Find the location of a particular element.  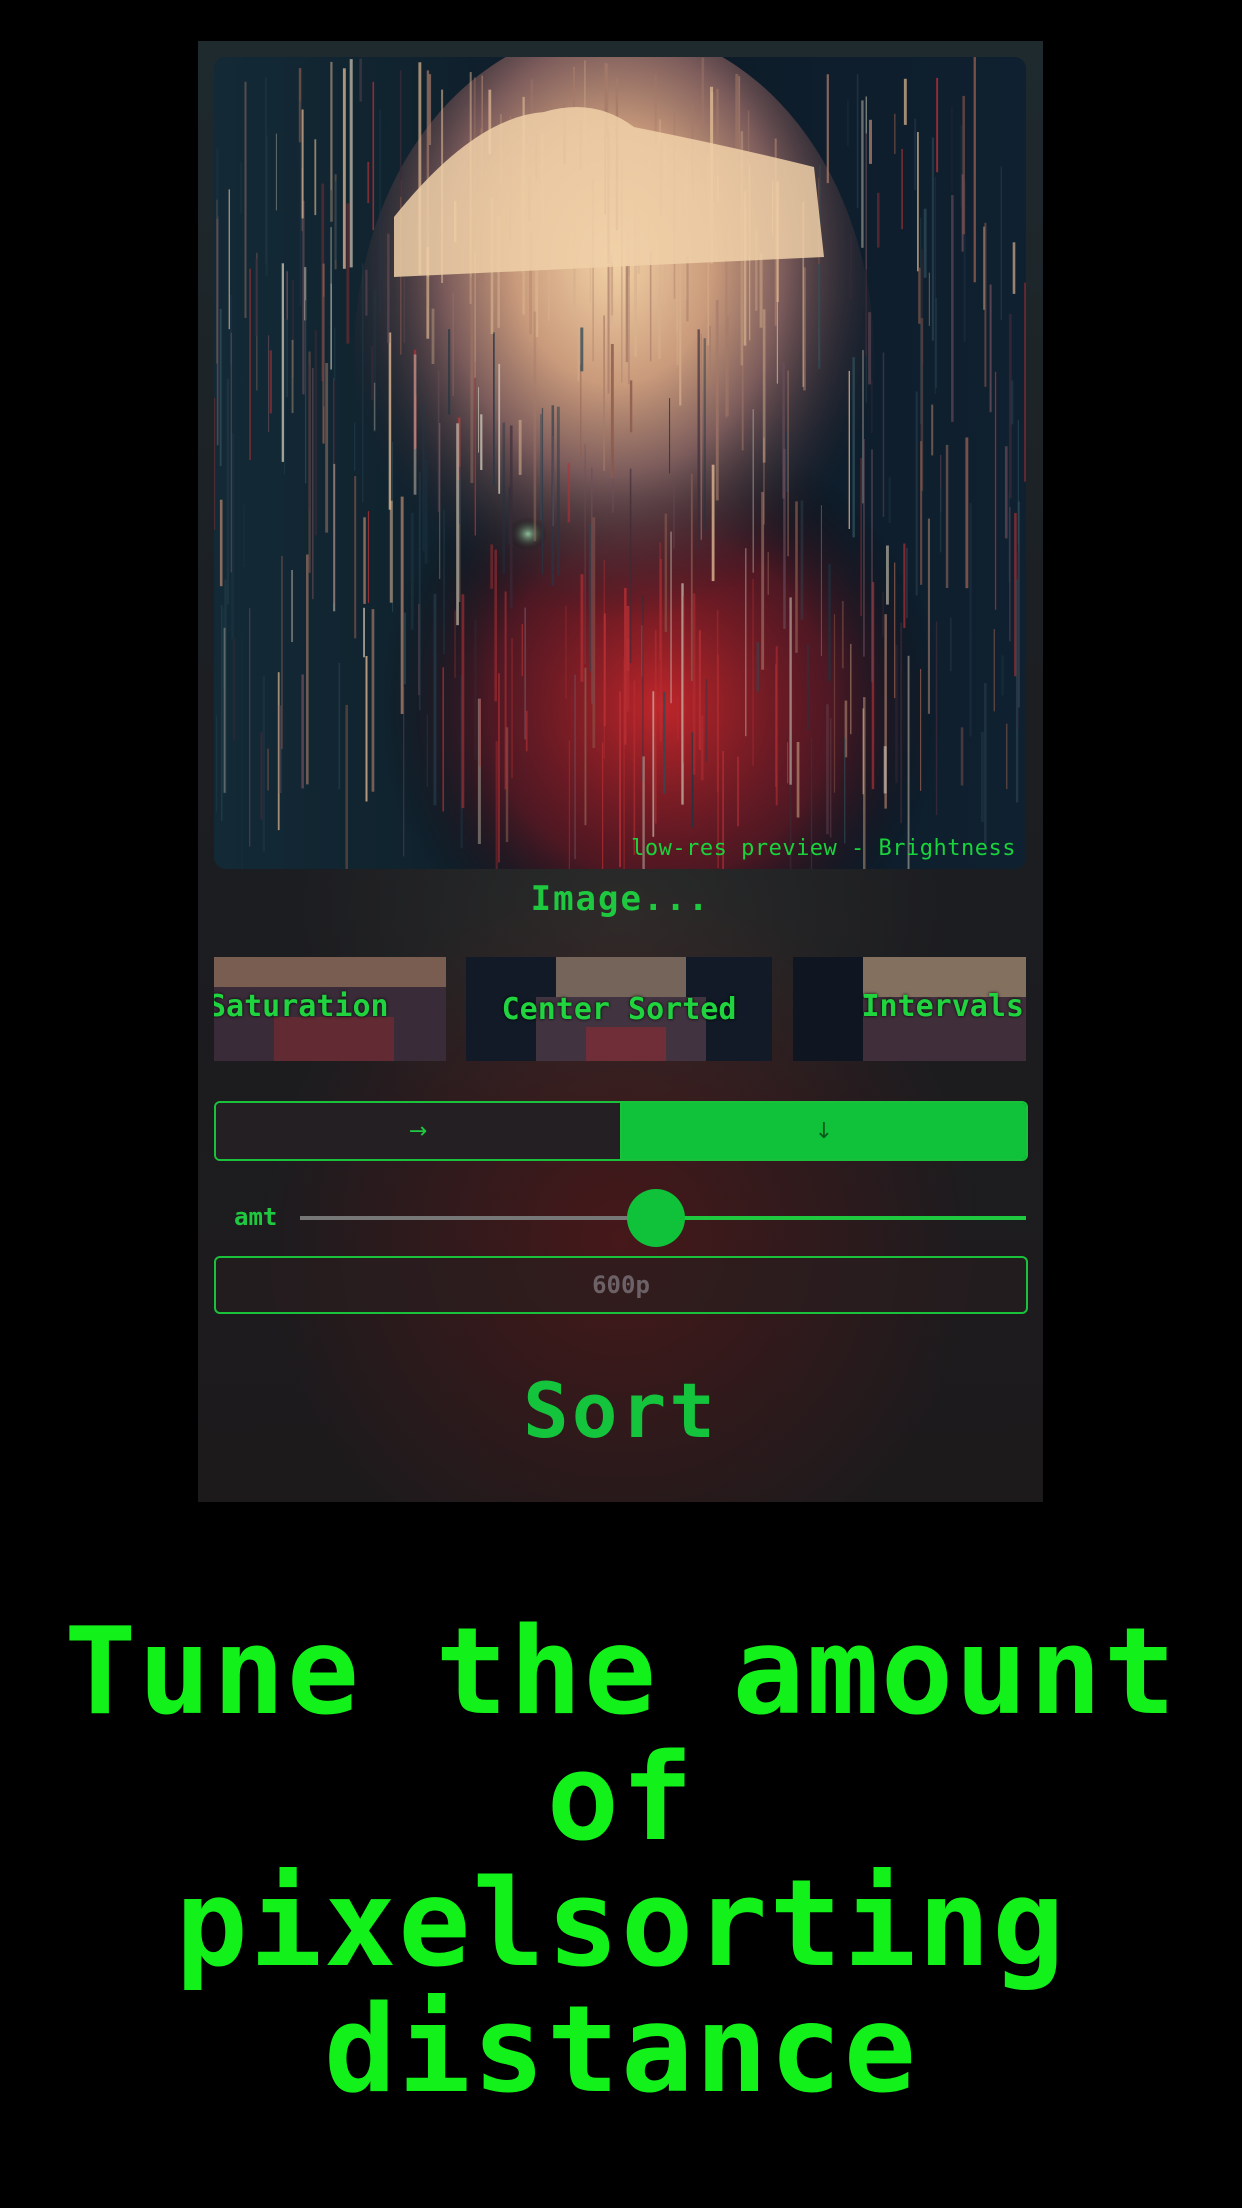

mode-center-sorted: Center Sorted is located at coordinates (619, 1009).